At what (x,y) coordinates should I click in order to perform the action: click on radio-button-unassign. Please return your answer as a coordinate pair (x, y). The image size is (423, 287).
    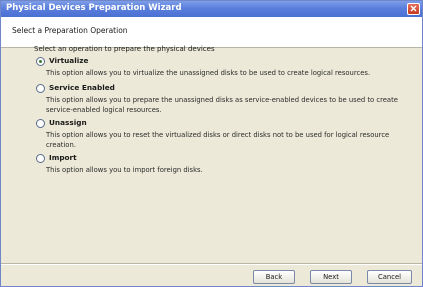
    Looking at the image, I should click on (40, 123).